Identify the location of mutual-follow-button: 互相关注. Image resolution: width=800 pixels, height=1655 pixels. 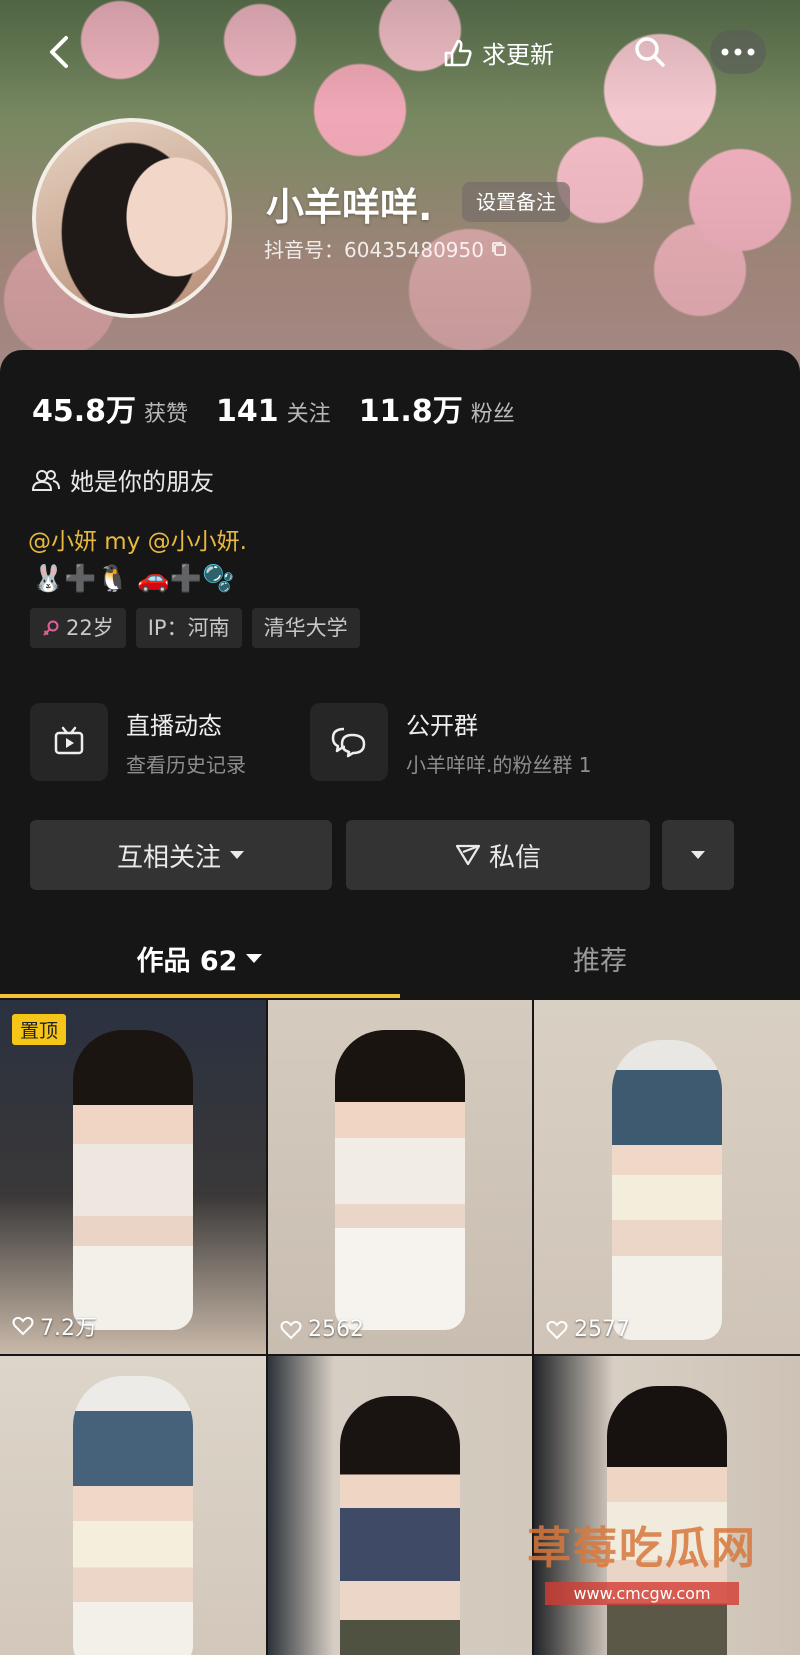
(181, 855).